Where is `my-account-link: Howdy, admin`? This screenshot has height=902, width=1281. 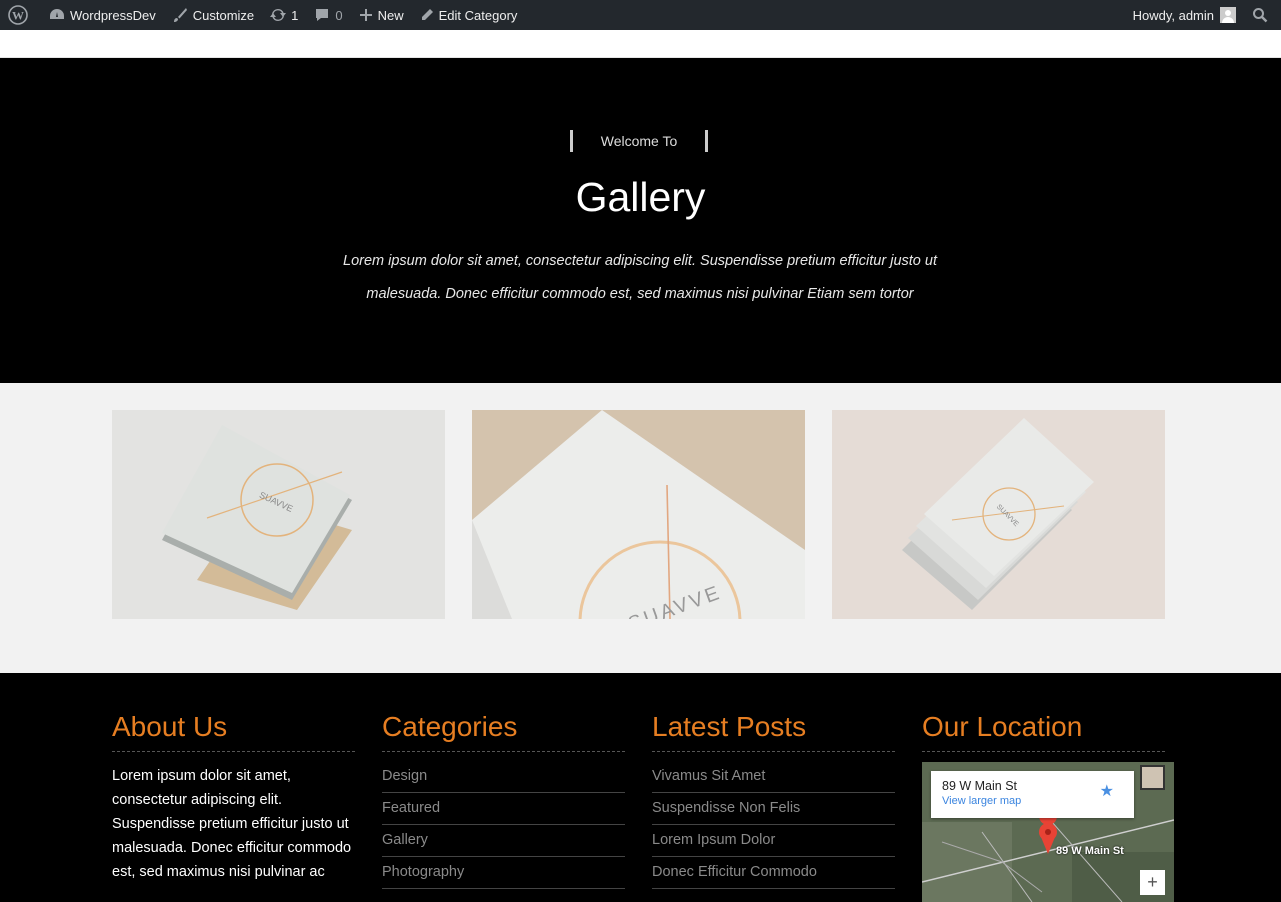 my-account-link: Howdy, admin is located at coordinates (1184, 15).